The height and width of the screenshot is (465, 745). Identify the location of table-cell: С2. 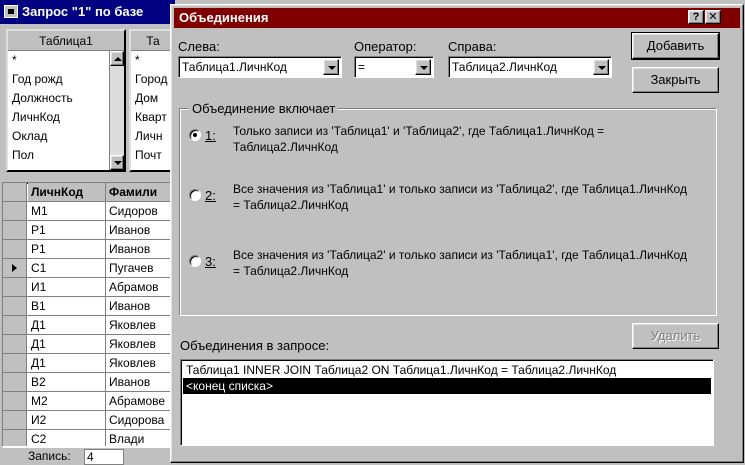
(67, 438).